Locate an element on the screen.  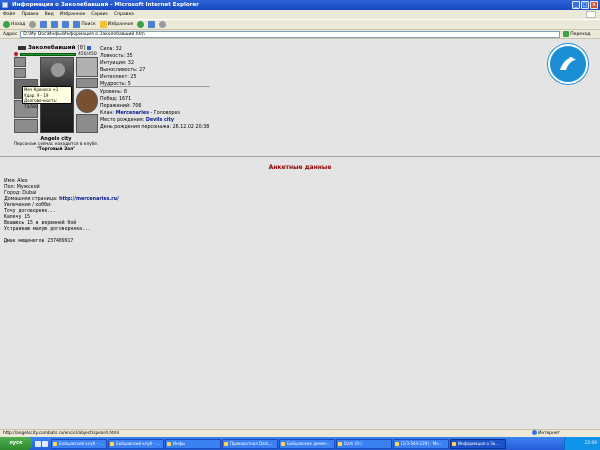
record-birthplace: Место рождения: Devils city is located at coordinates (137, 120).